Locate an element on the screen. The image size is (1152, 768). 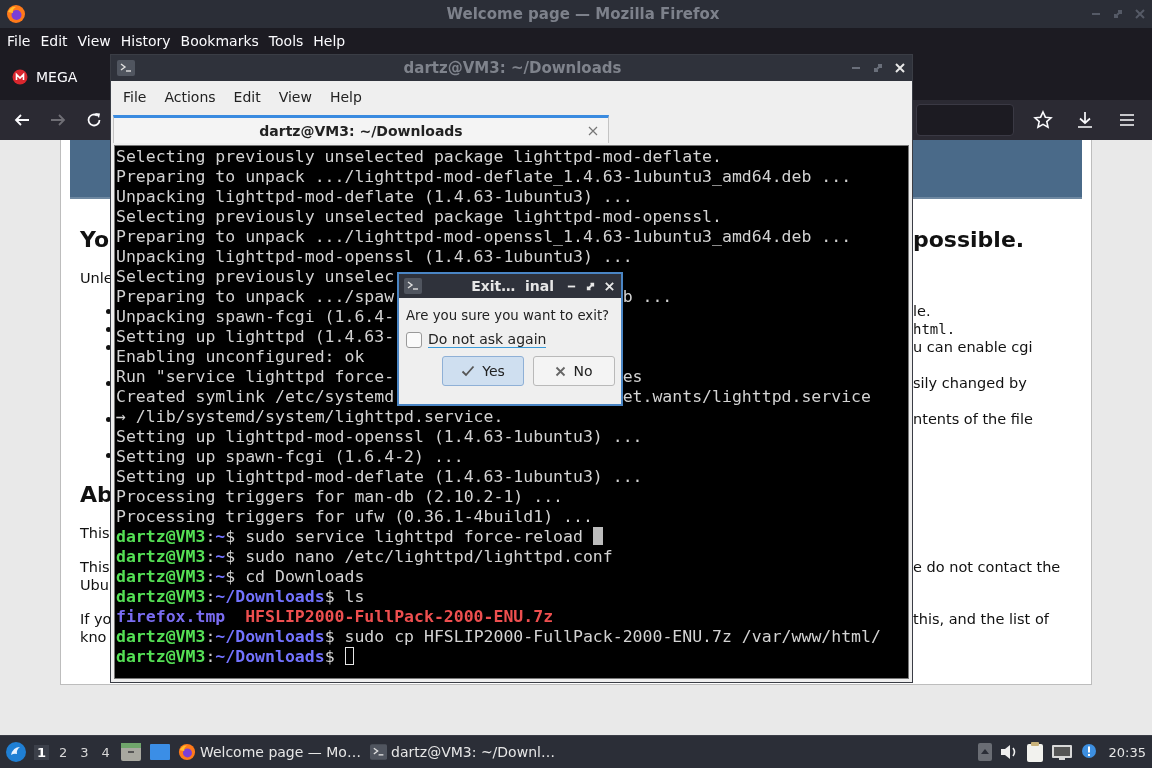
list-item-text: u can enable cgi is located at coordinates (973, 347).